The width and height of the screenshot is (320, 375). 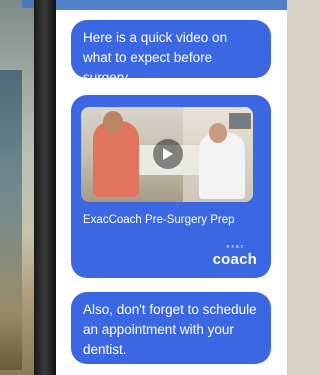 What do you see at coordinates (159, 220) in the screenshot?
I see `video-title: ExacCoach Pre-Surgery Prep` at bounding box center [159, 220].